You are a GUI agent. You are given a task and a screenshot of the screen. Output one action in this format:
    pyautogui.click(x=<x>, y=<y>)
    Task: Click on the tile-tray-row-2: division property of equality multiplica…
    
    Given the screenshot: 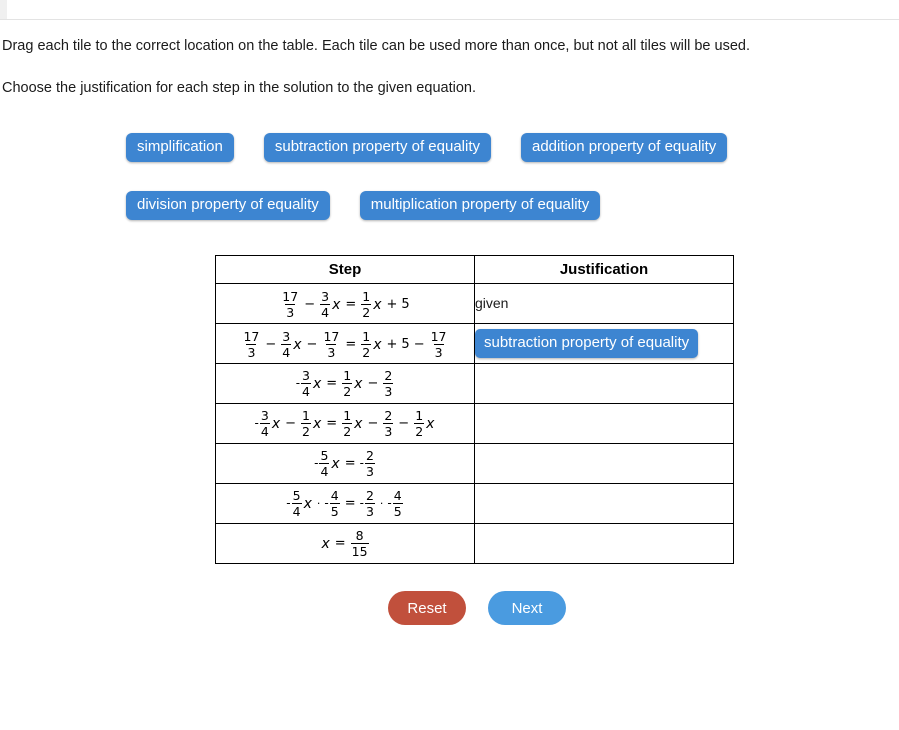 What is the action you would take?
    pyautogui.click(x=476, y=205)
    